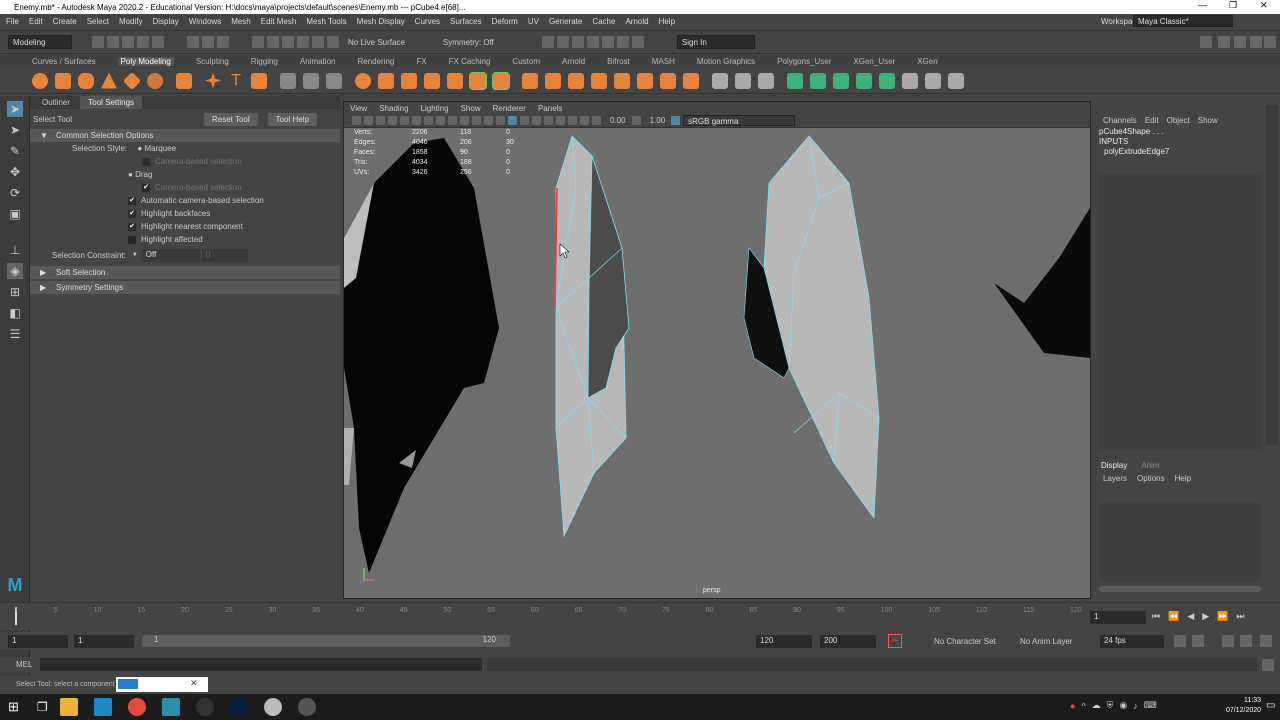 This screenshot has width=1280, height=720. I want to click on shelf-tab-poly-modeling: Poly Modeling, so click(145, 61).